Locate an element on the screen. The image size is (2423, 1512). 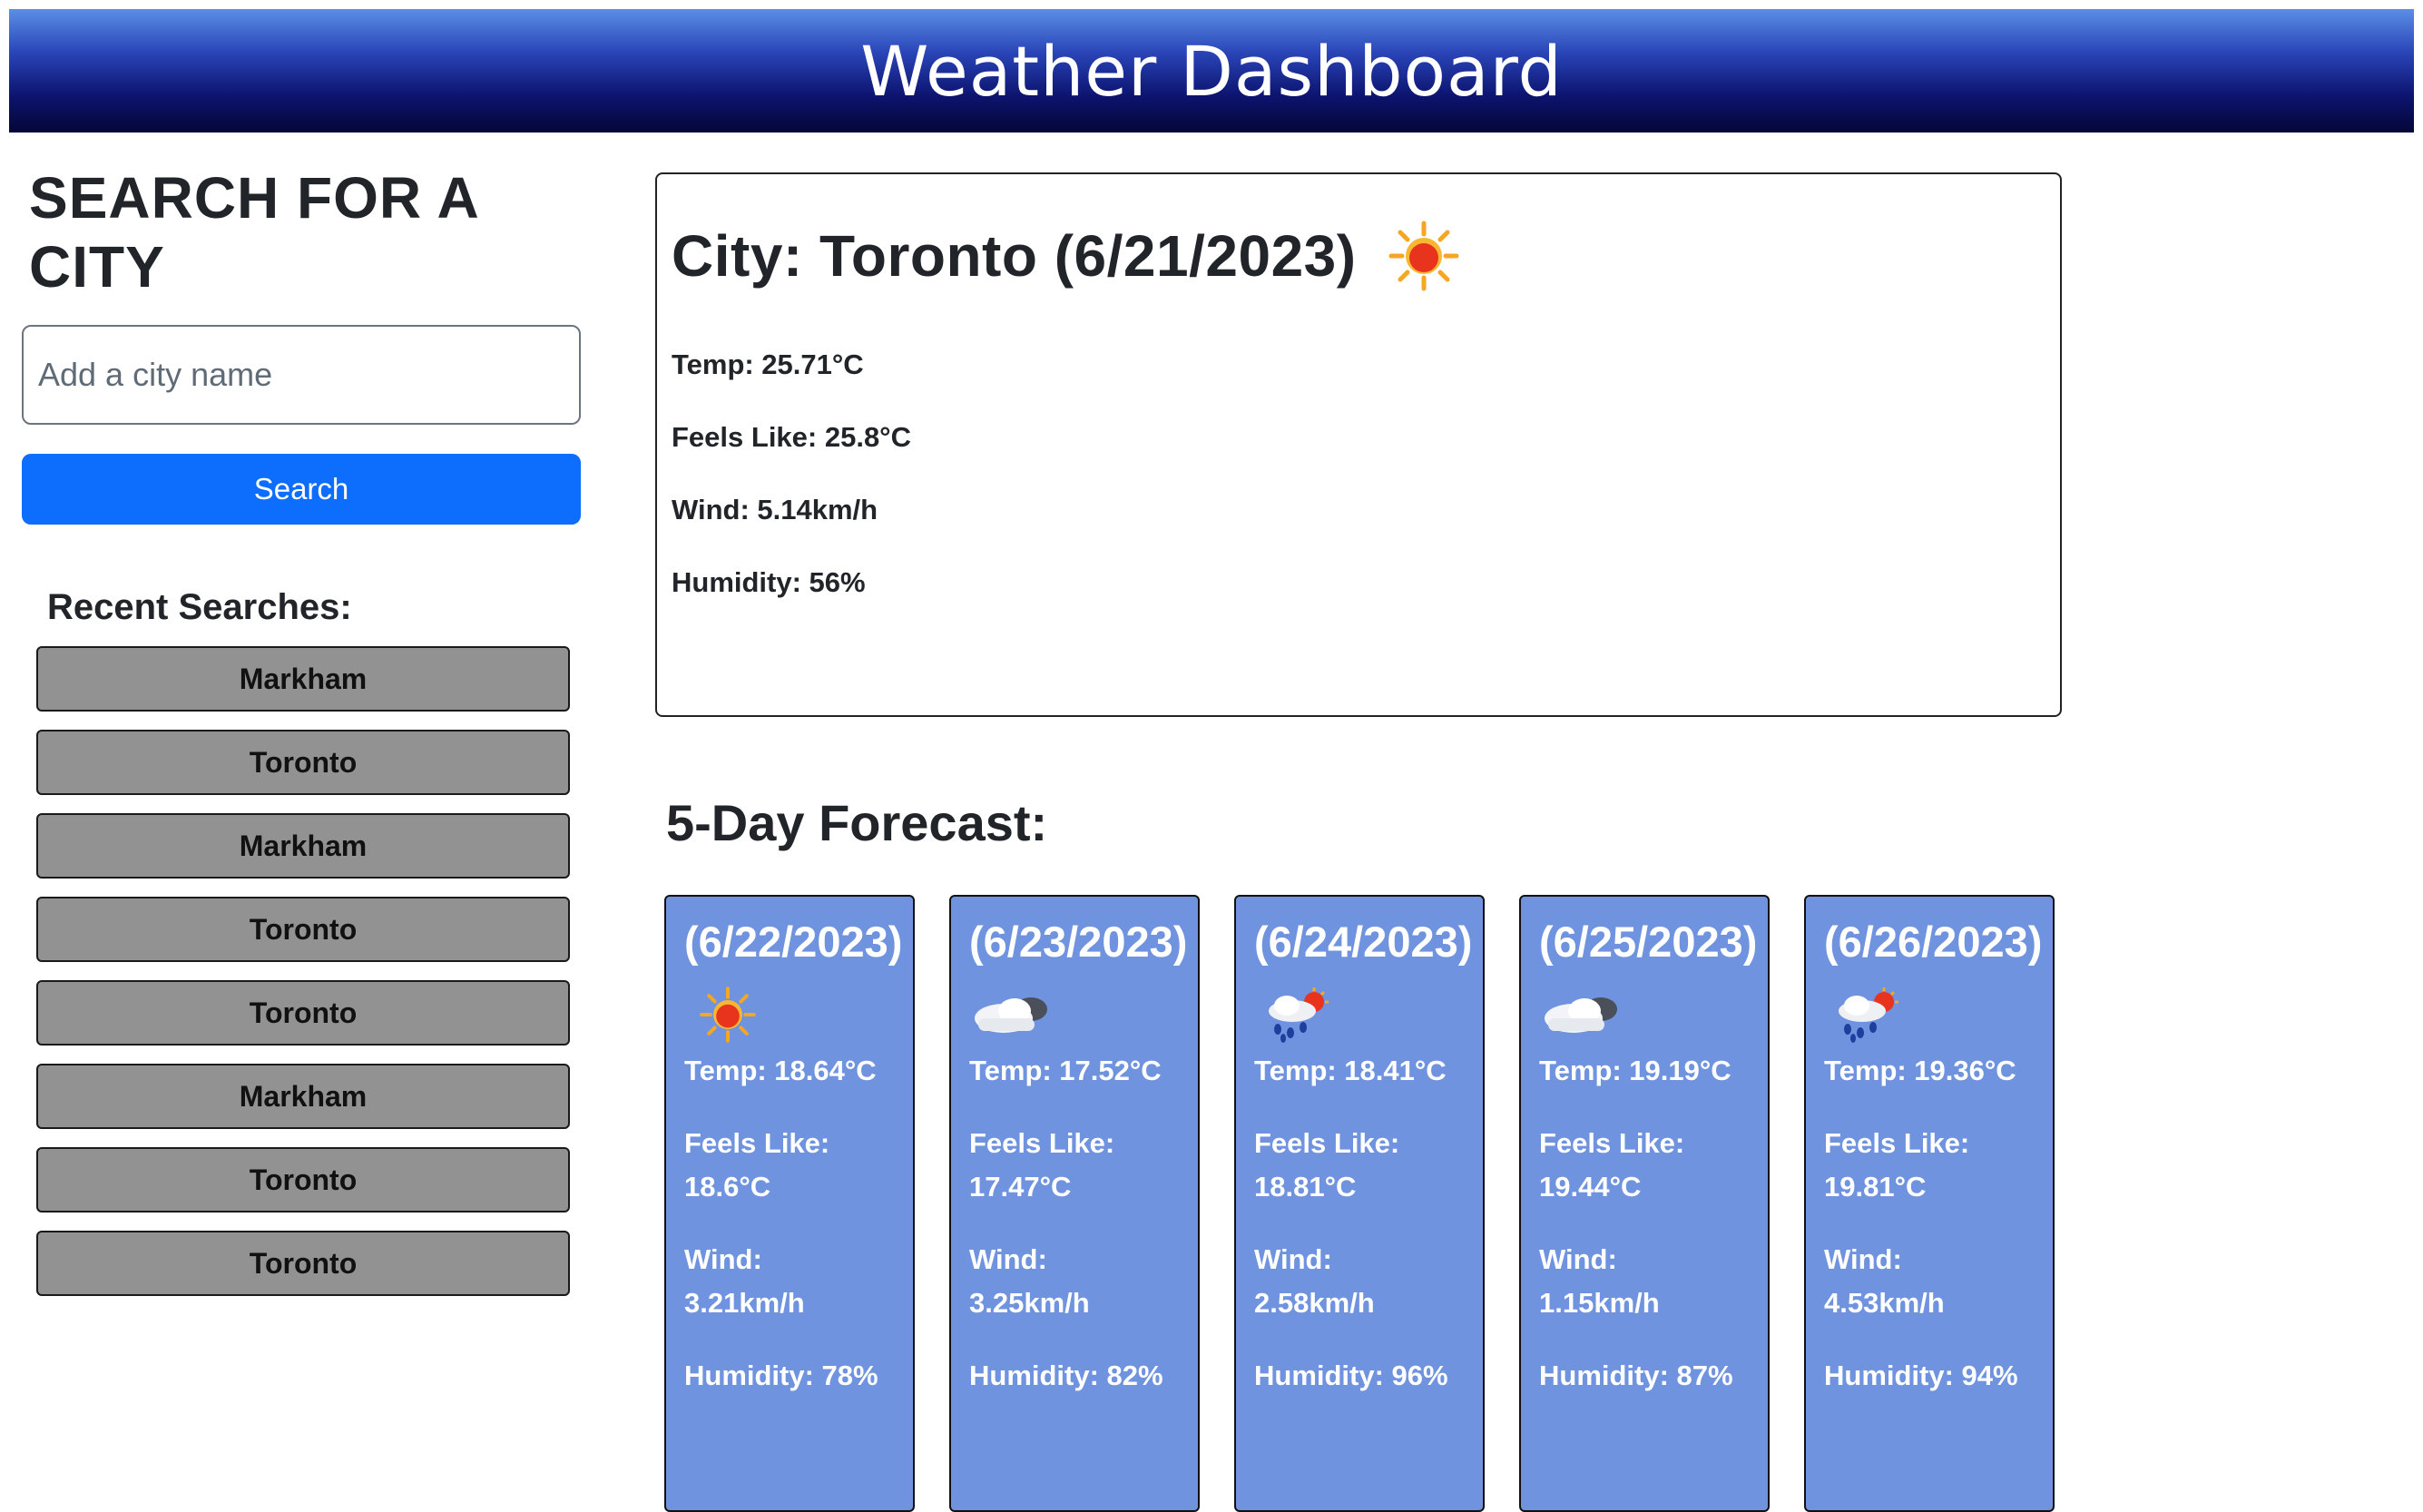
forecast-wind-value: 4.53km/h is located at coordinates (1884, 1303).